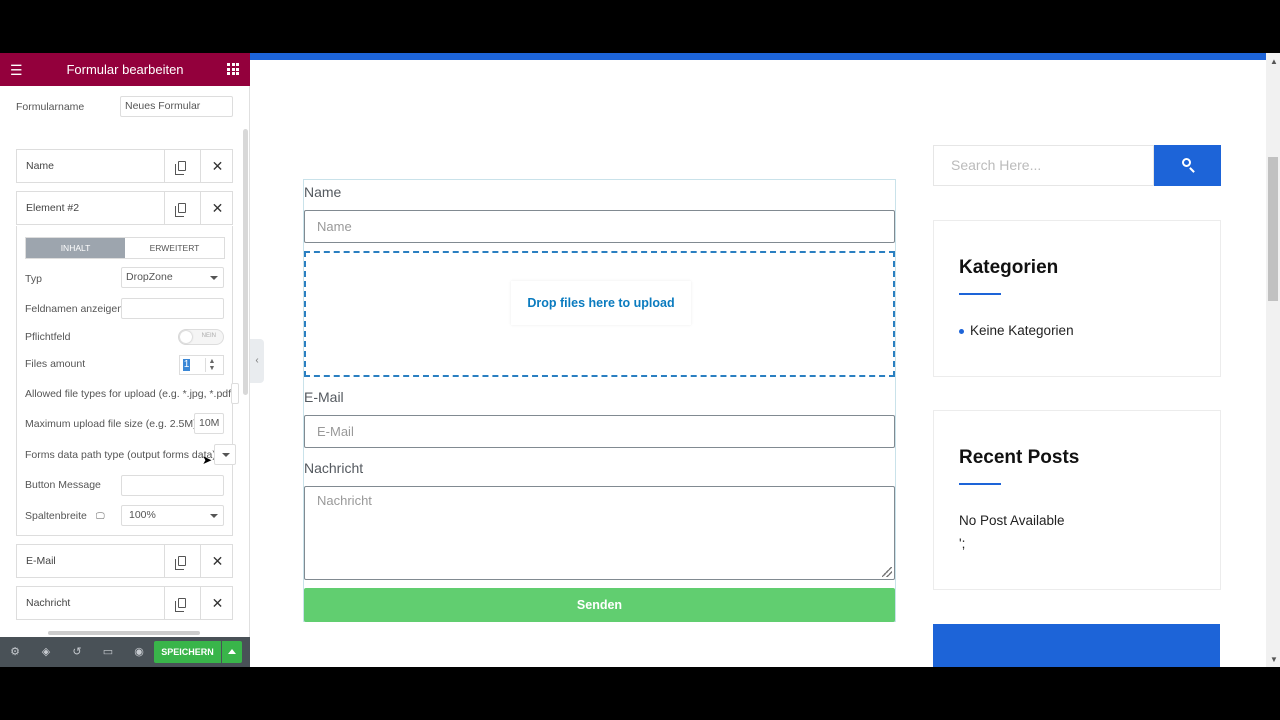 This screenshot has width=1280, height=720. I want to click on panel-footer: ⚙ ◈ ↺ ▭ ◉ SPEICHERN, so click(125, 652).